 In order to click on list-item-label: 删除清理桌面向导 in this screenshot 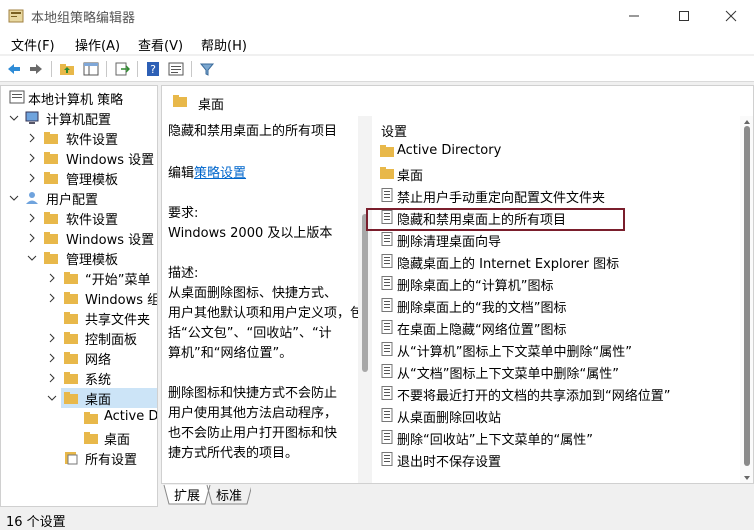, I will do `click(449, 242)`.